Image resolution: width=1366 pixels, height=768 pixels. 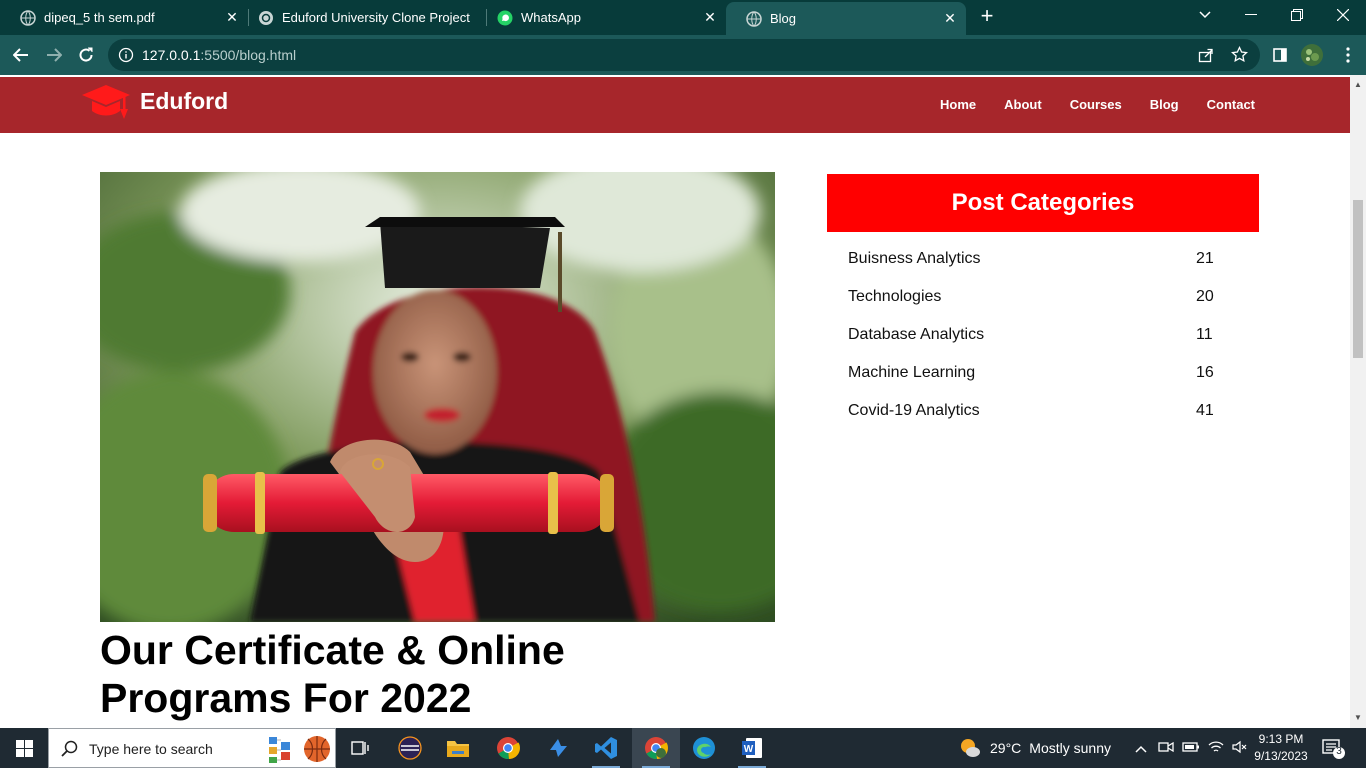 What do you see at coordinates (151, 749) in the screenshot?
I see `search-placeholder: Type here to search` at bounding box center [151, 749].